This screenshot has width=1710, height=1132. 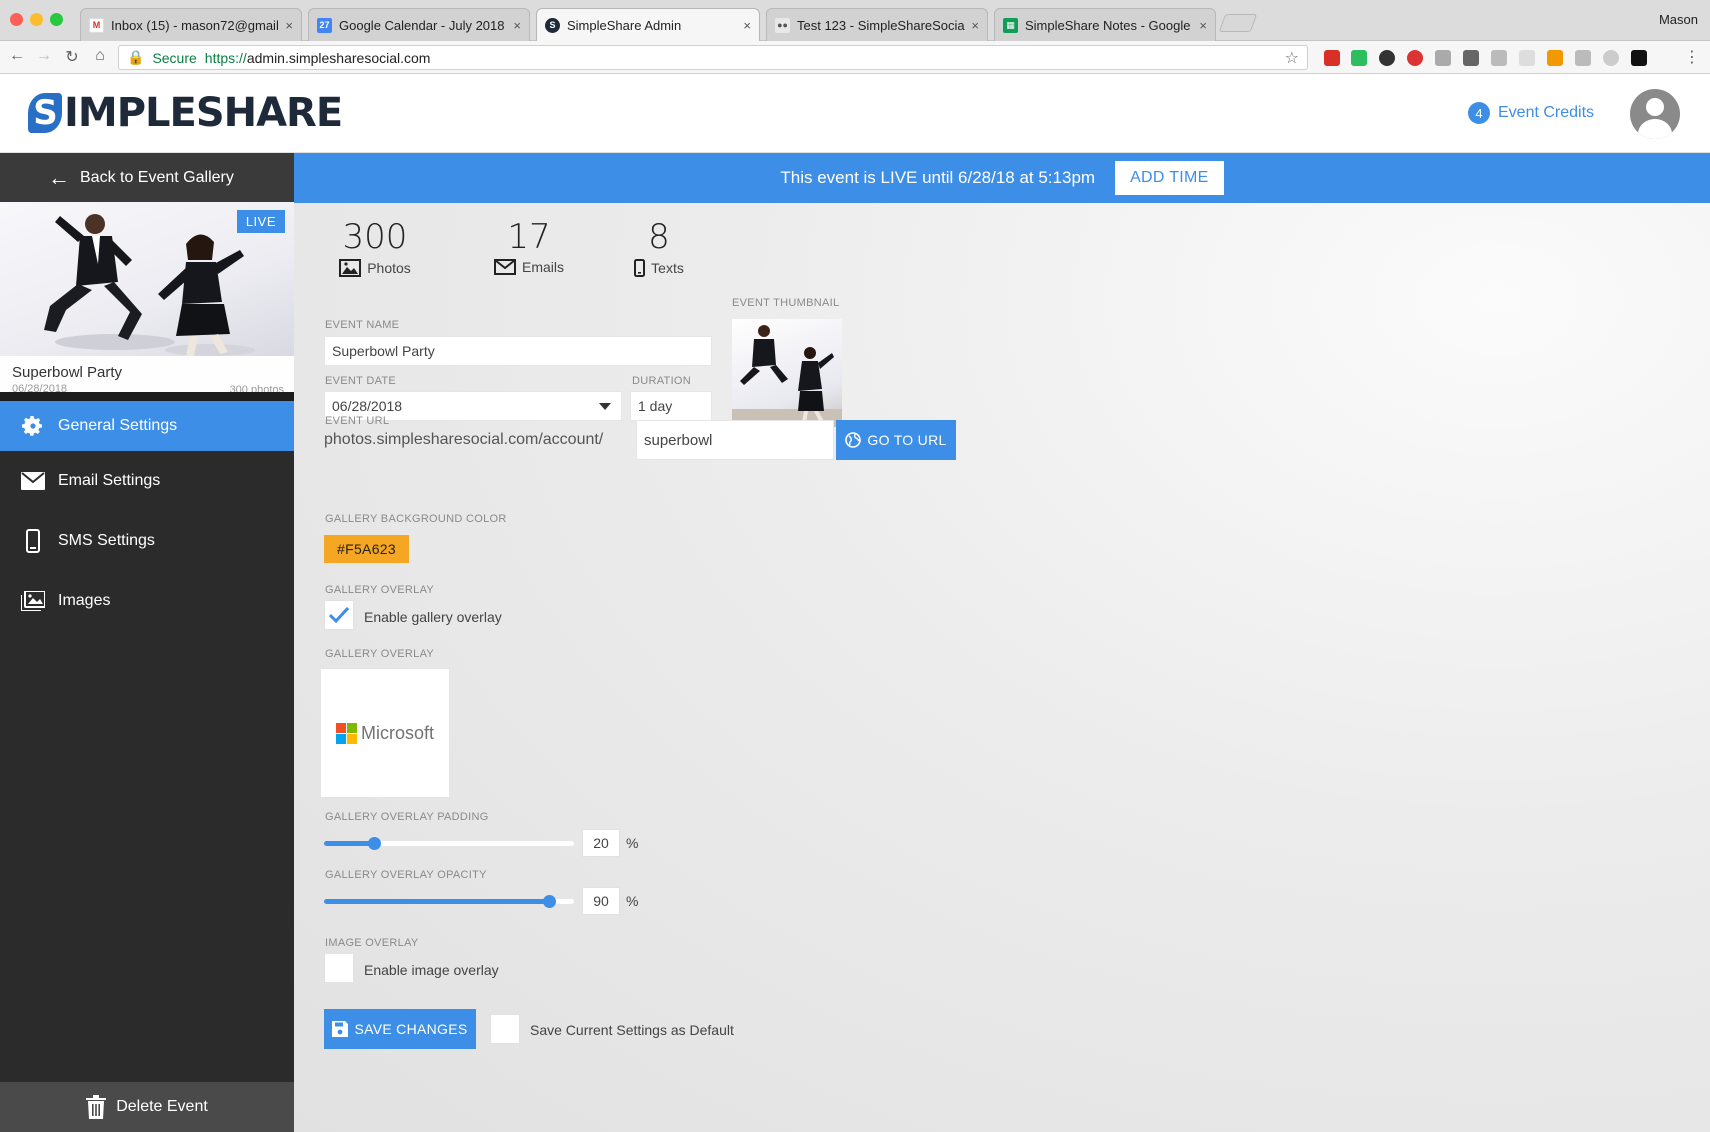 What do you see at coordinates (147, 177) in the screenshot?
I see `back-to-gallery-link: ← Back to Event Gallery` at bounding box center [147, 177].